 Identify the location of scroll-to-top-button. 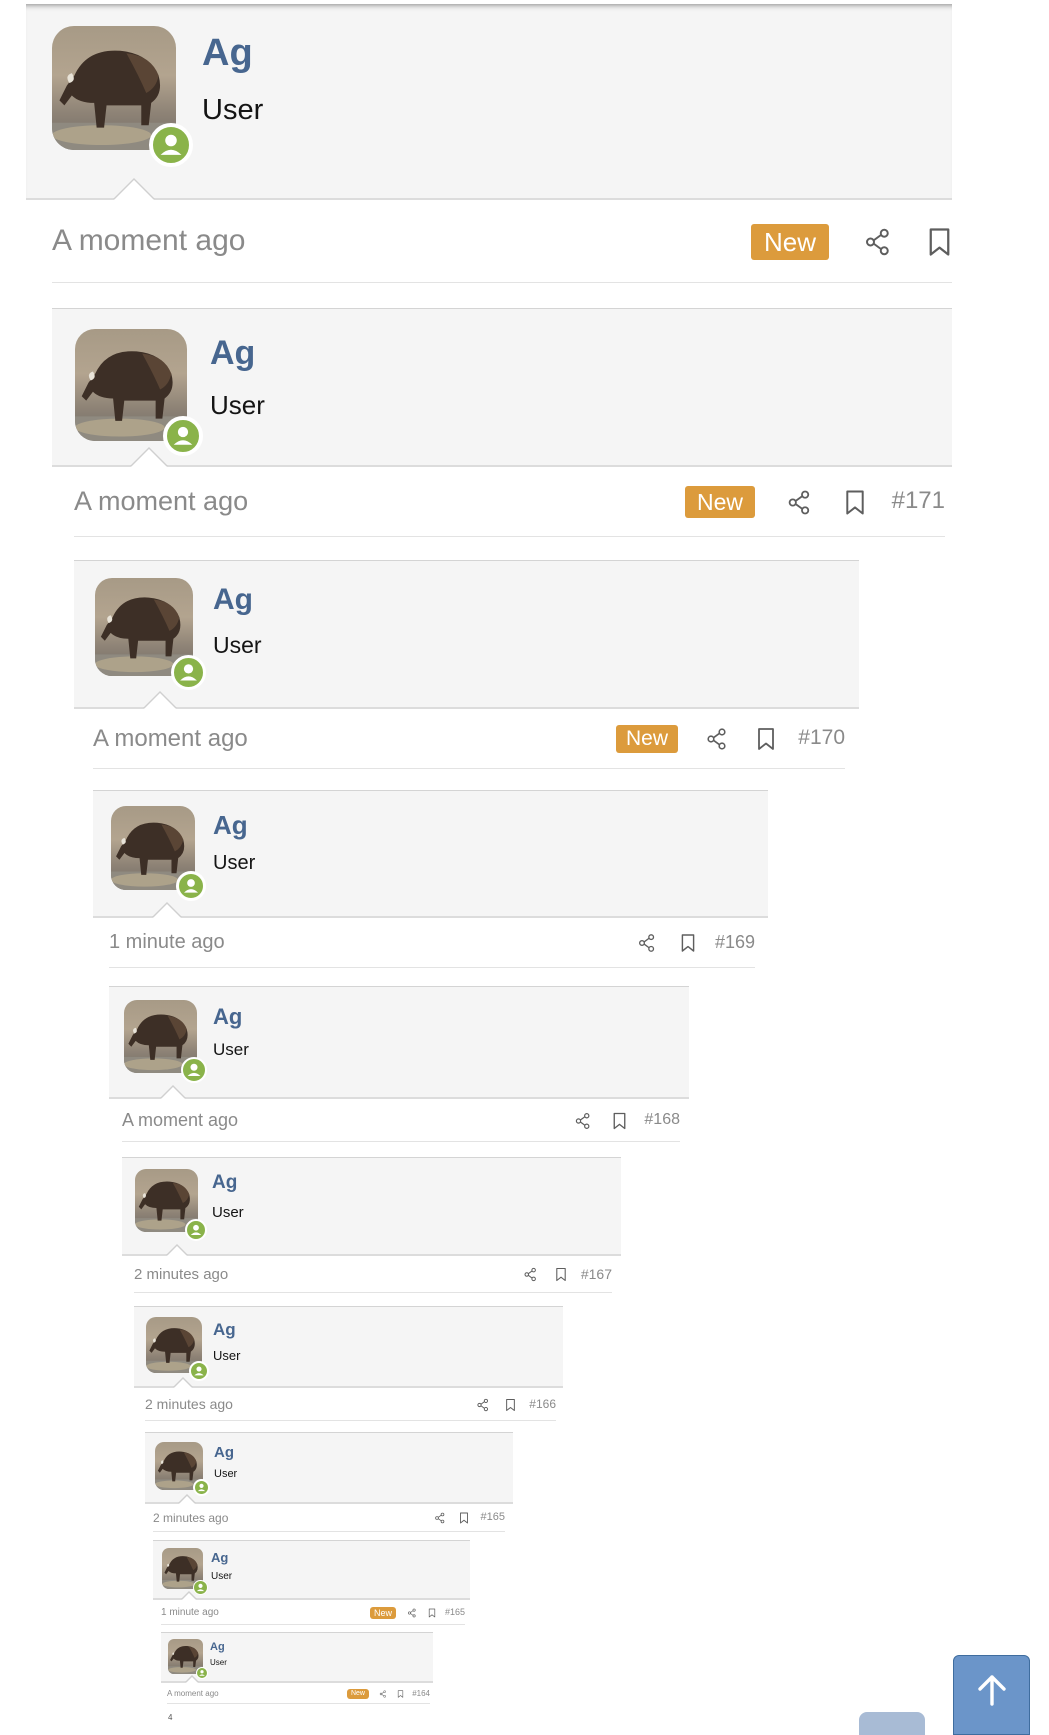
(991, 1695).